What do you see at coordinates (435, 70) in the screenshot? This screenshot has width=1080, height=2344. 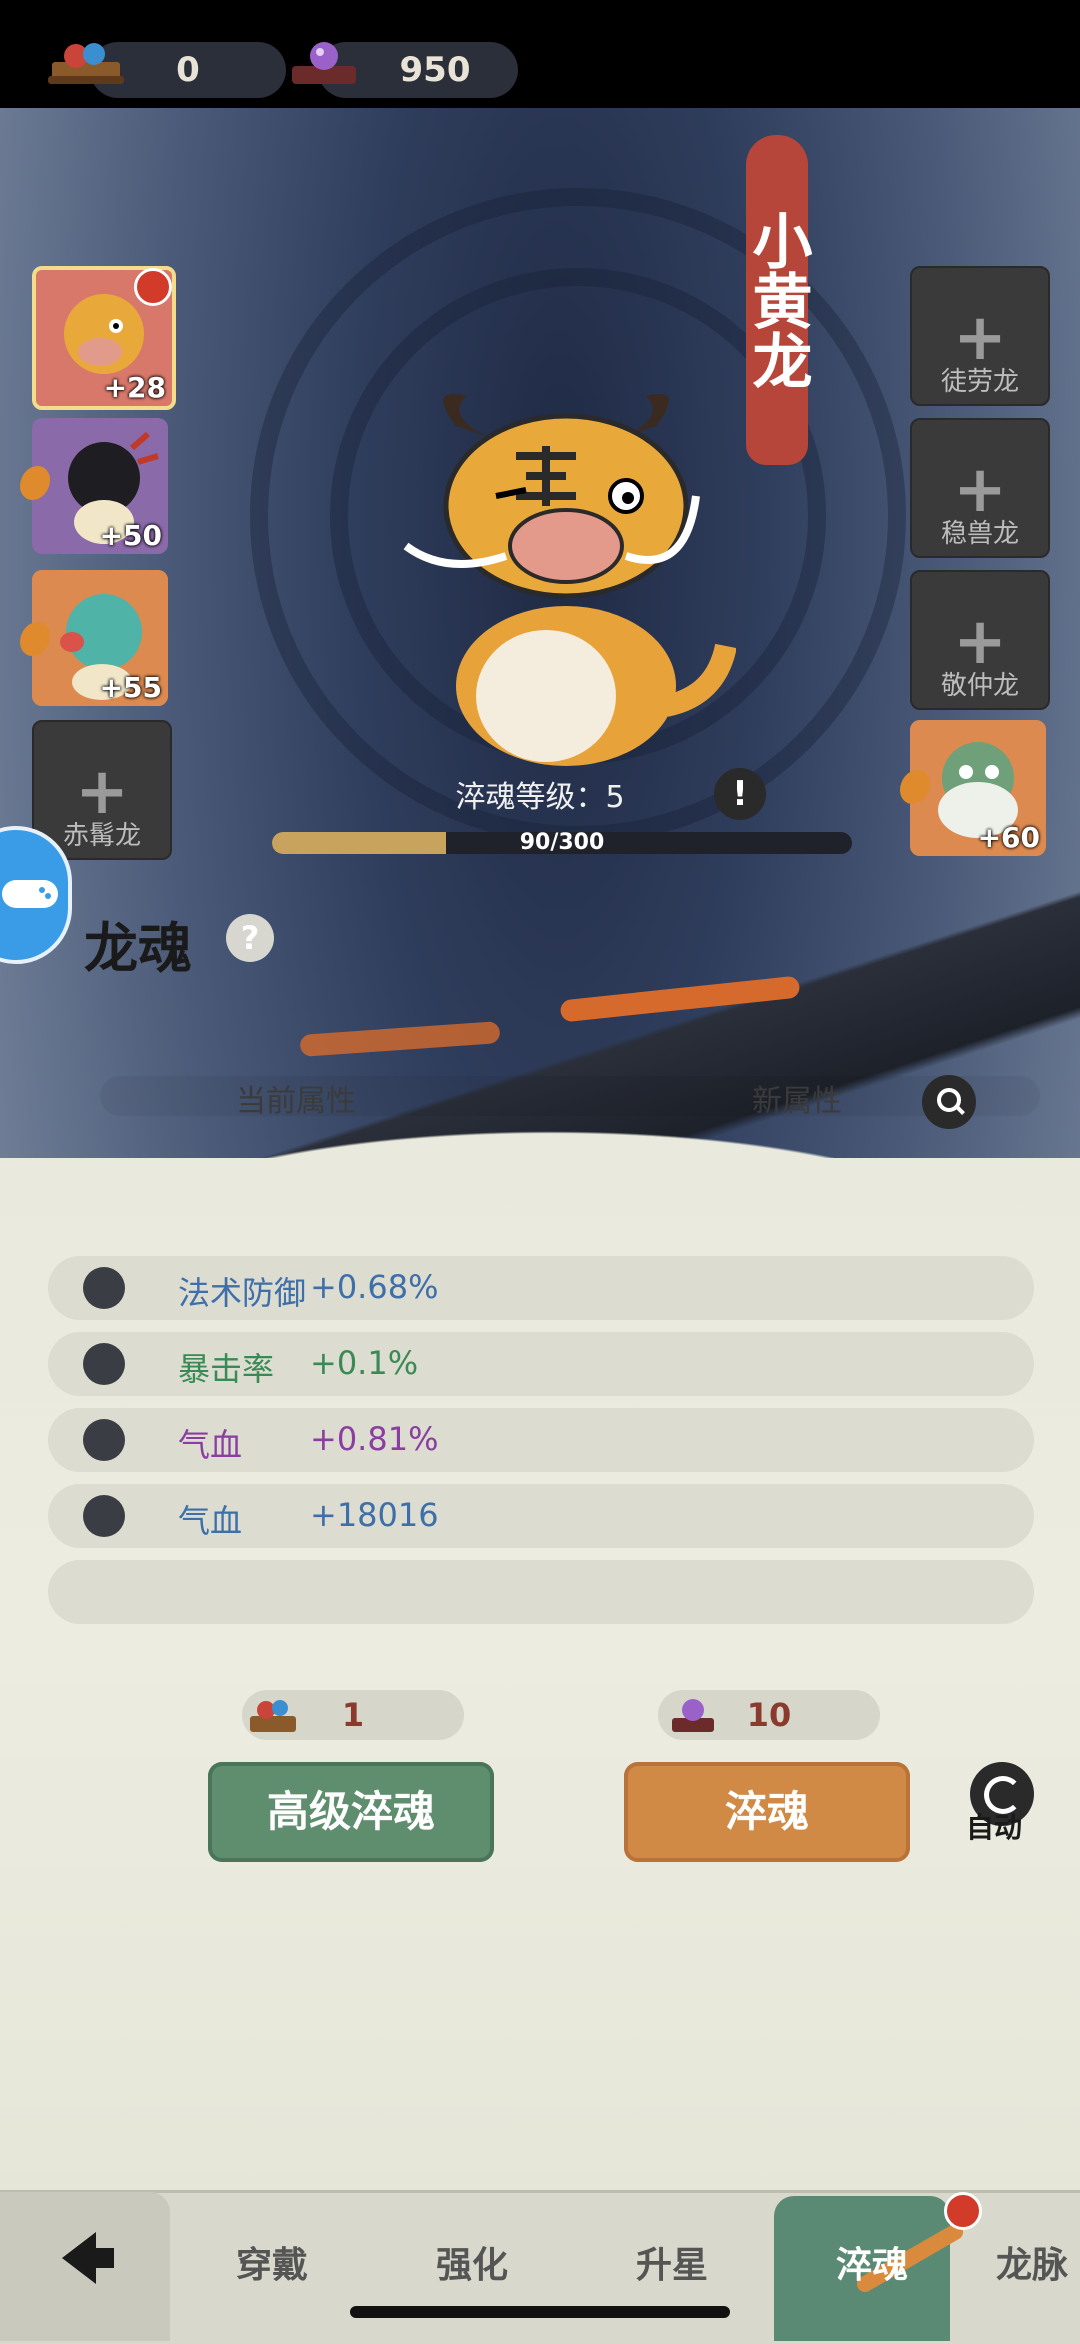 I see `currency-orb-value: 950` at bounding box center [435, 70].